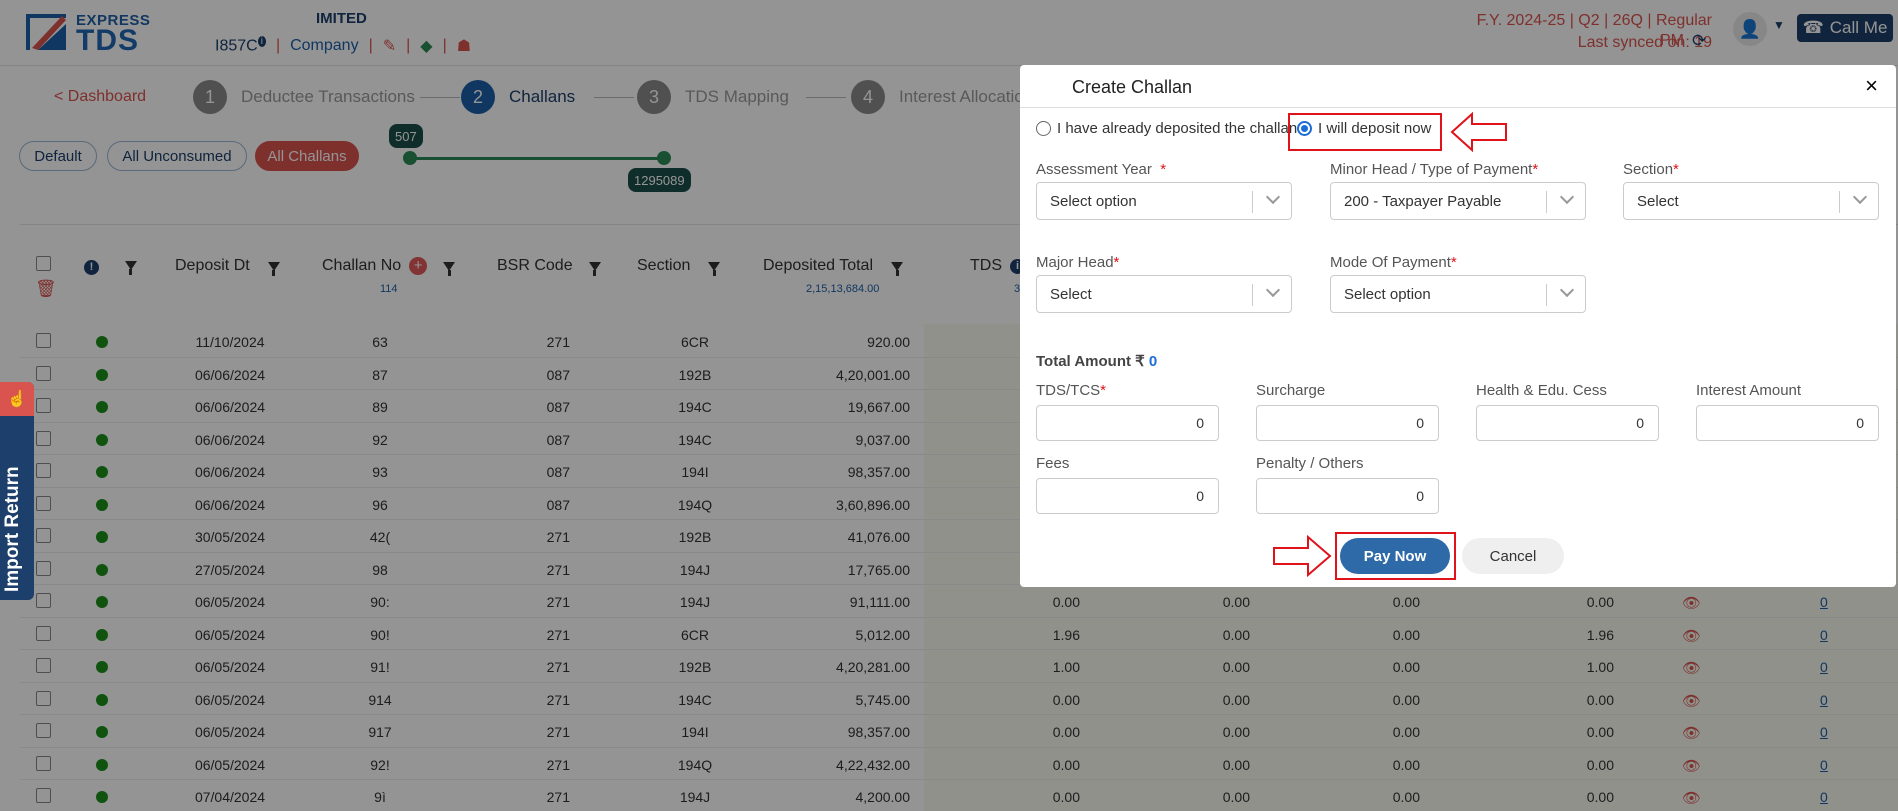 This screenshot has height=811, width=1898. Describe the element at coordinates (1751, 201) in the screenshot. I see `section-select: Select` at that location.